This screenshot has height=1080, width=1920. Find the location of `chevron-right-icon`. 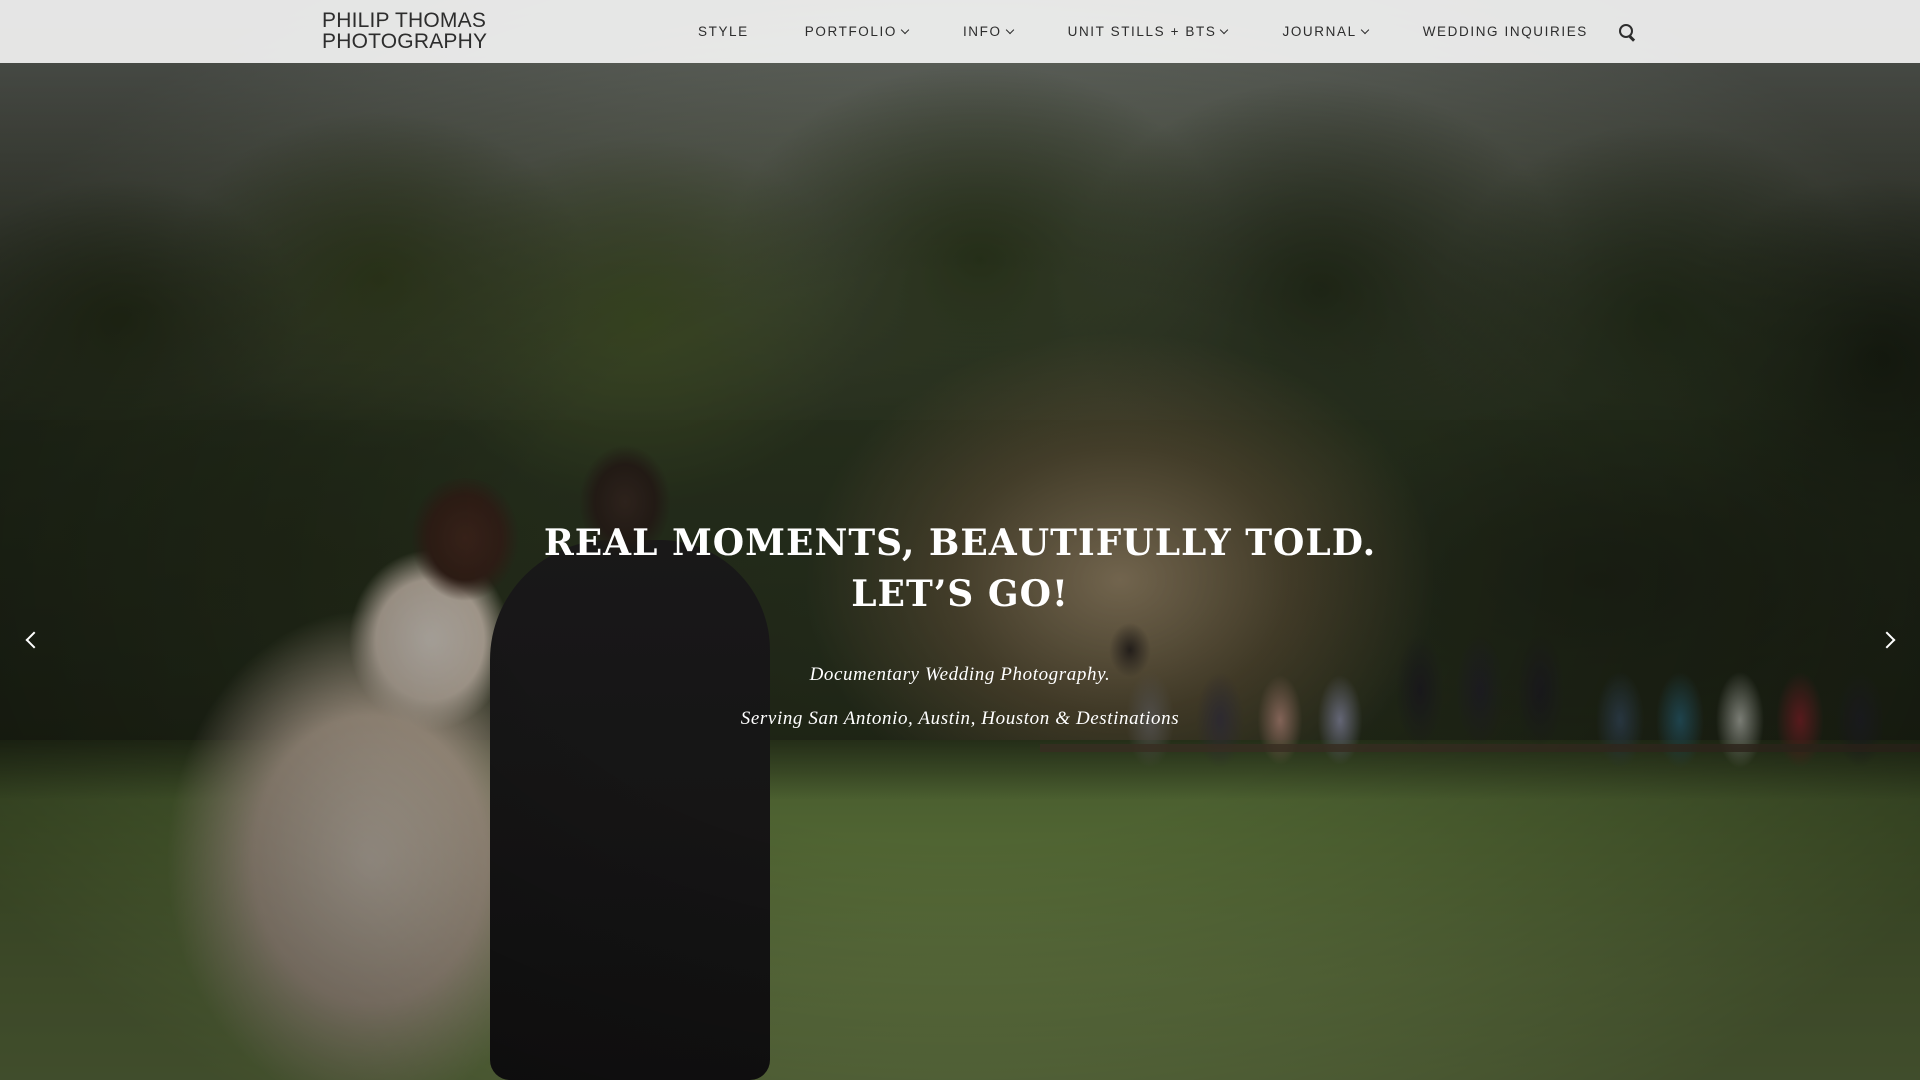

chevron-right-icon is located at coordinates (1887, 640).